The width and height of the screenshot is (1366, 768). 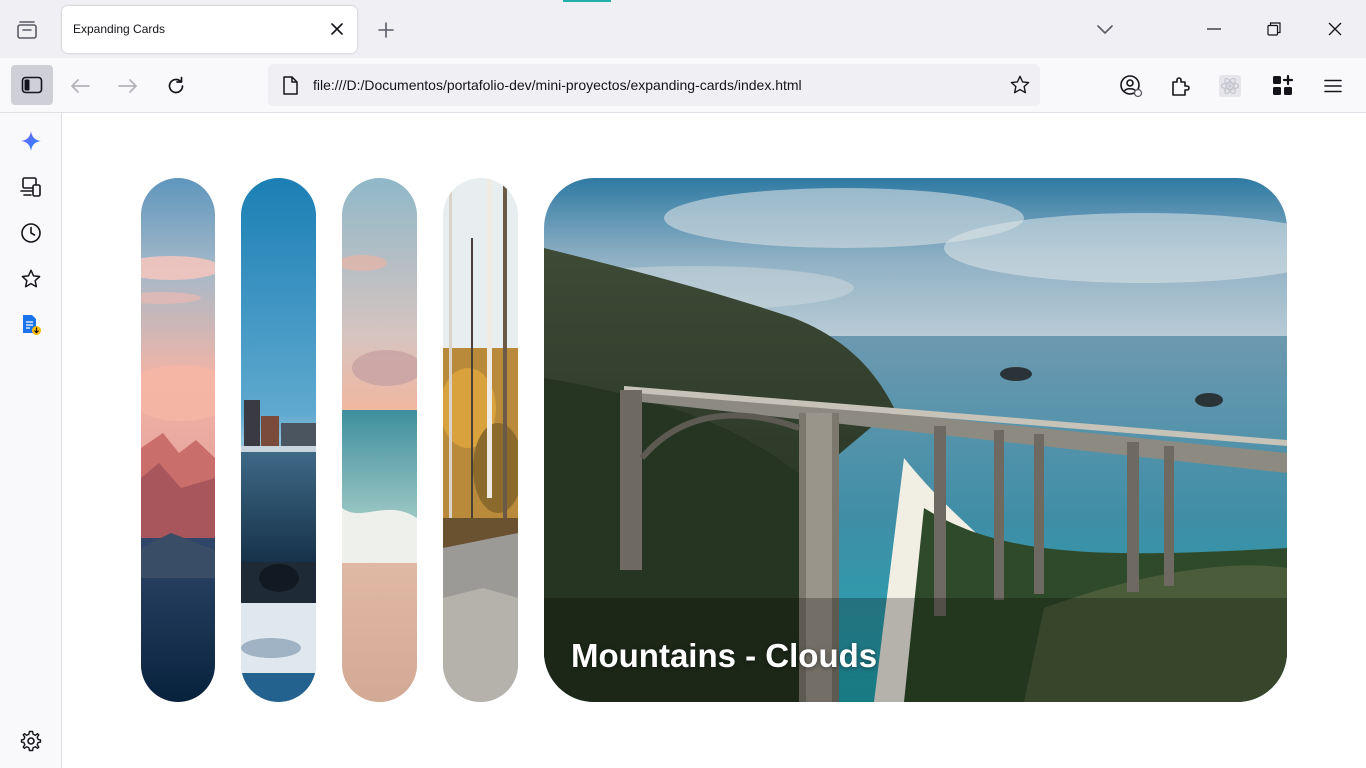 I want to click on app-menu-button, so click(x=1333, y=86).